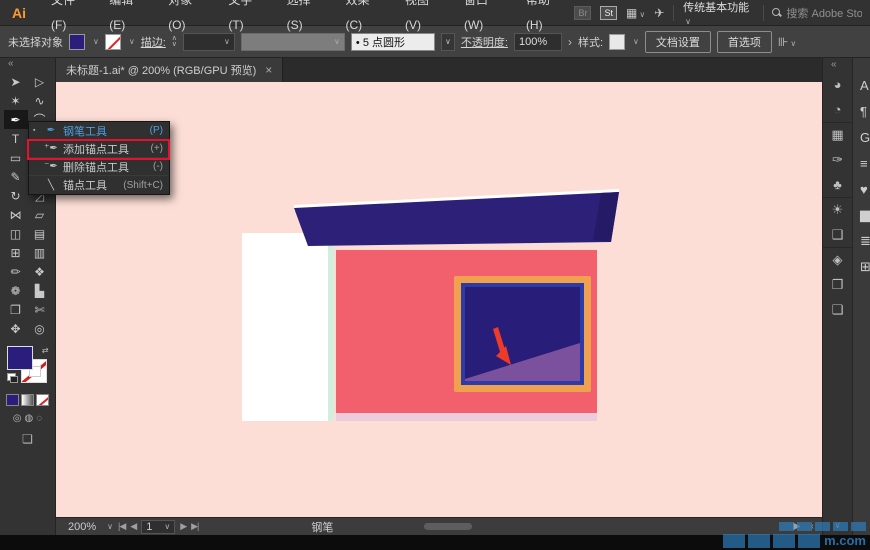 The height and width of the screenshot is (550, 870). What do you see at coordinates (69, 19) in the screenshot?
I see `menu-file: 文件(F)` at bounding box center [69, 19].